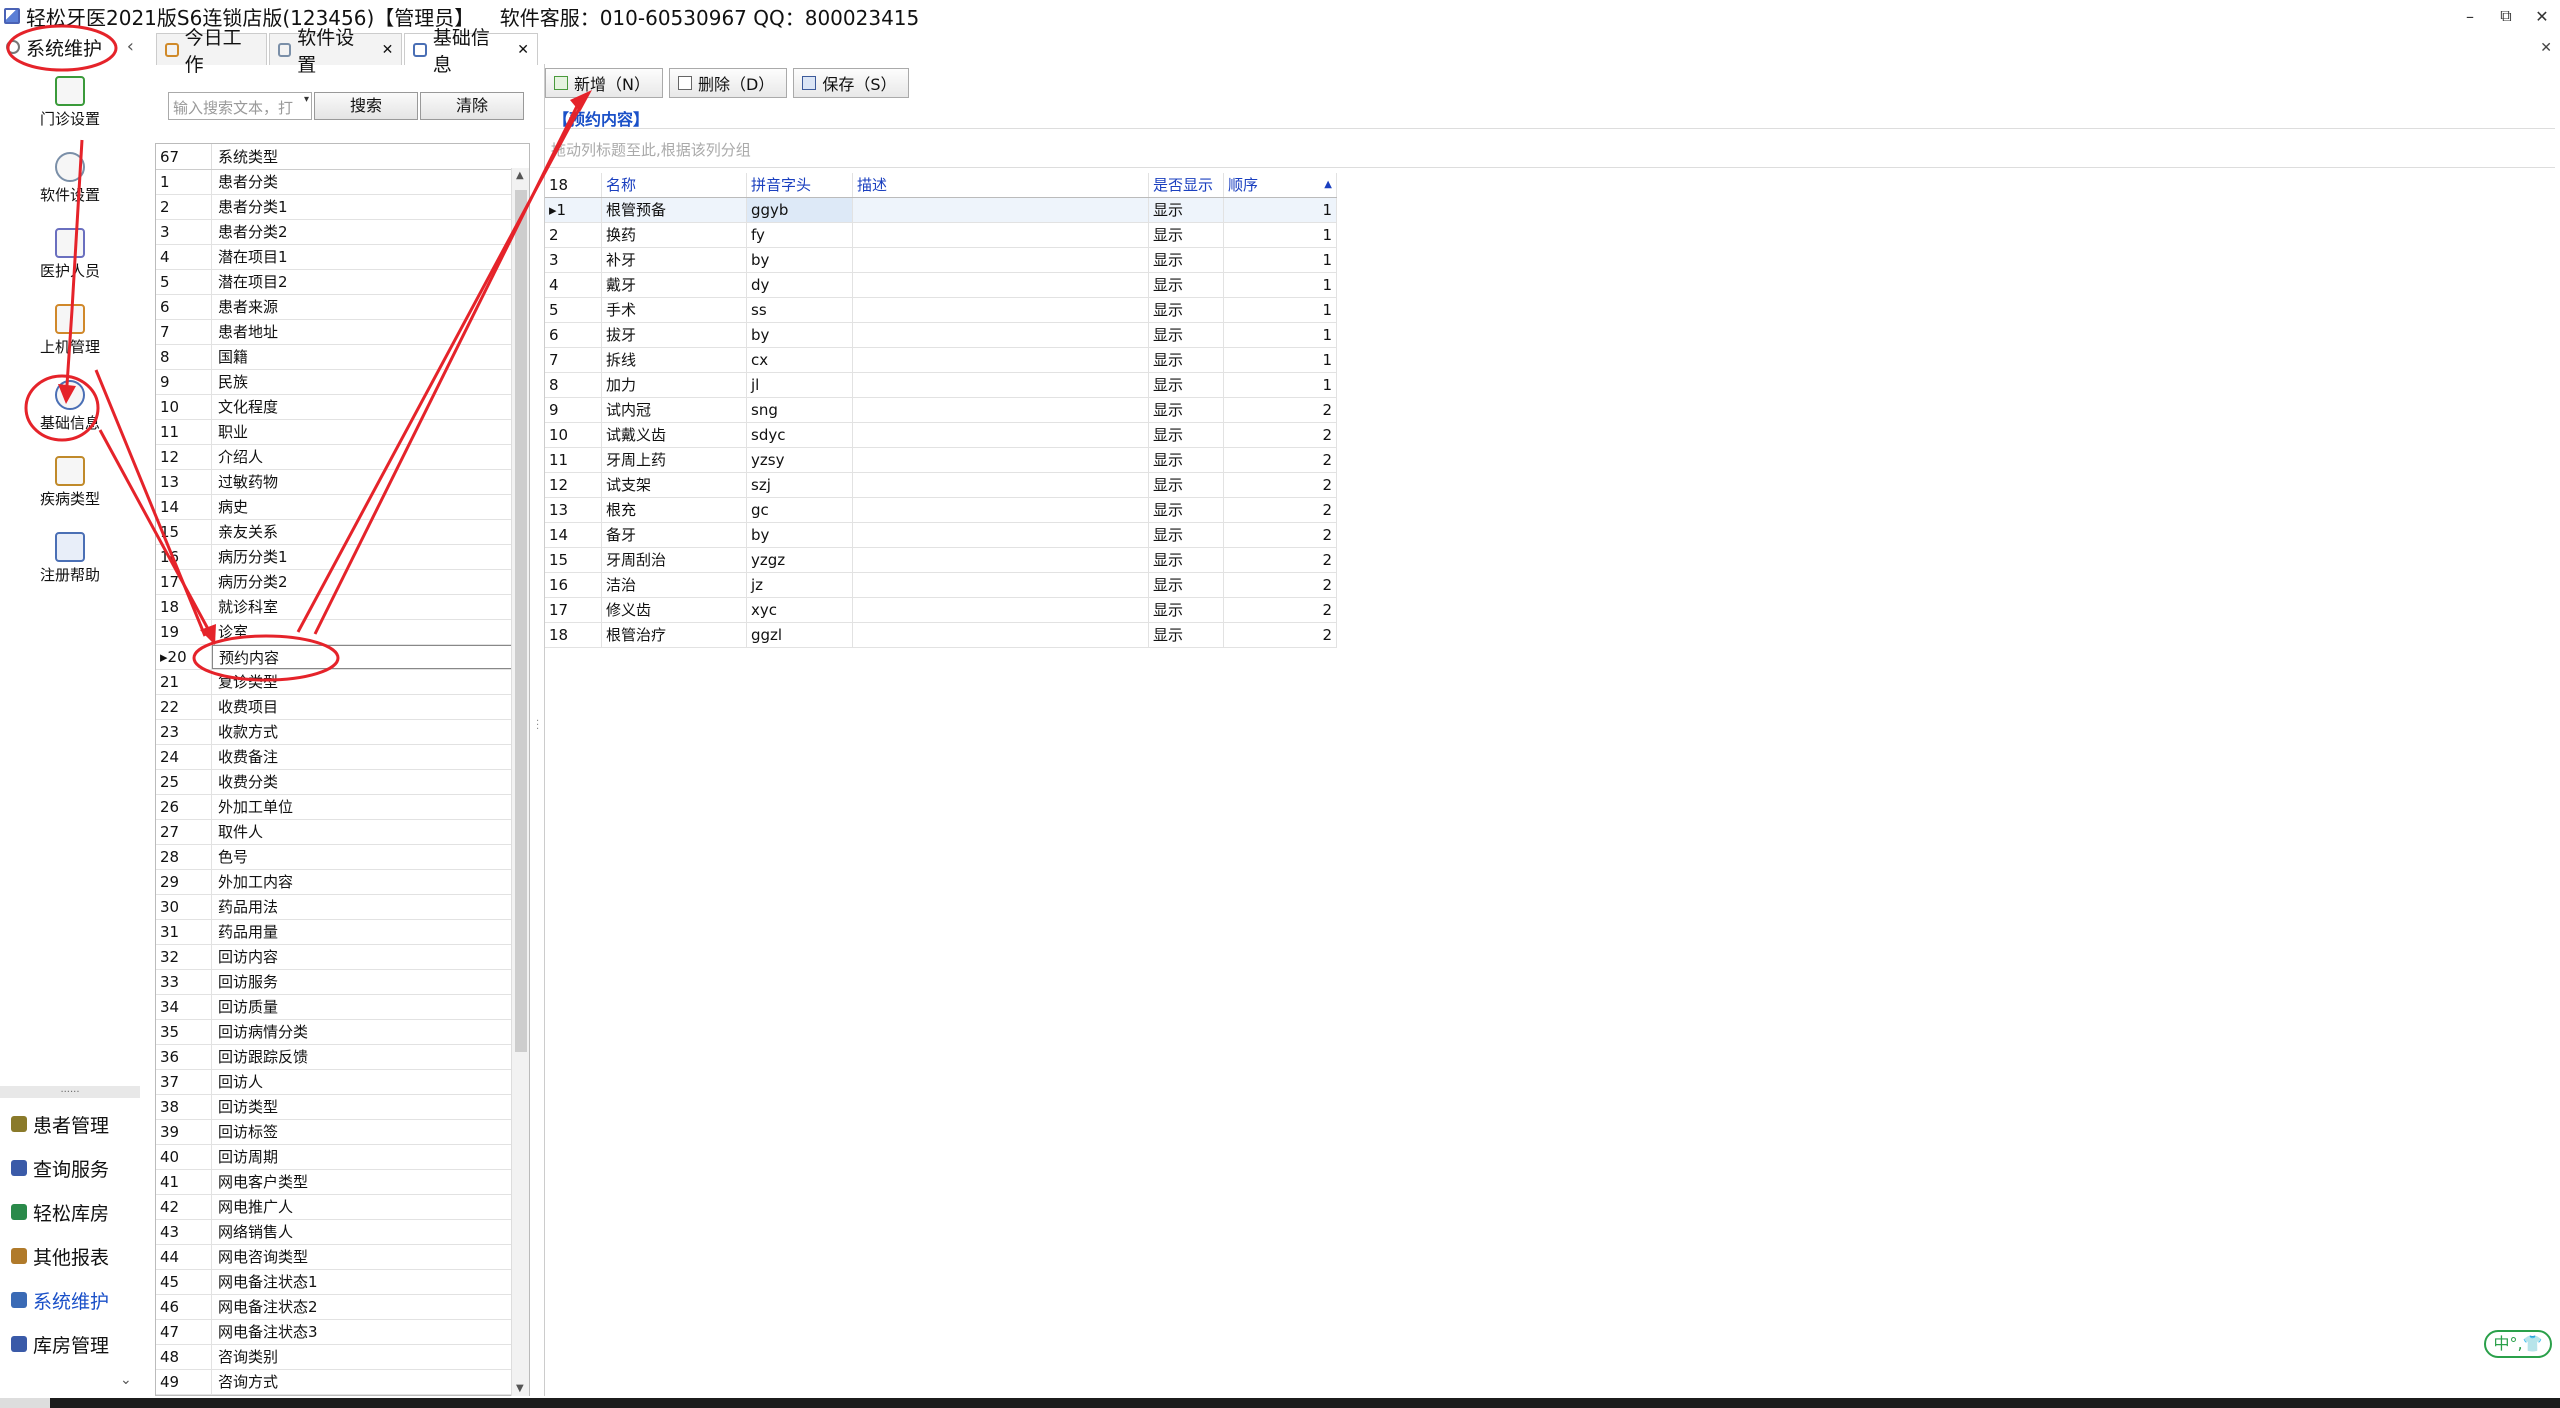 This screenshot has height=1408, width=2560. I want to click on type-list-row: 37 回访人, so click(342, 1082).